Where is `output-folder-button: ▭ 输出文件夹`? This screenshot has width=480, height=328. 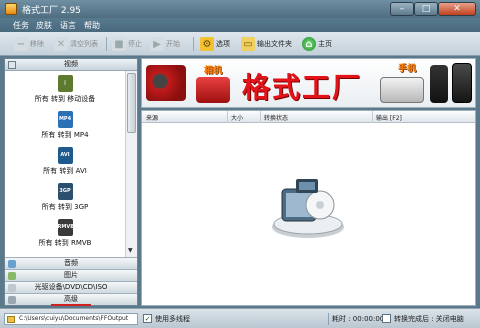
output-folder-button: ▭ 输出文件夹 is located at coordinates (266, 44).